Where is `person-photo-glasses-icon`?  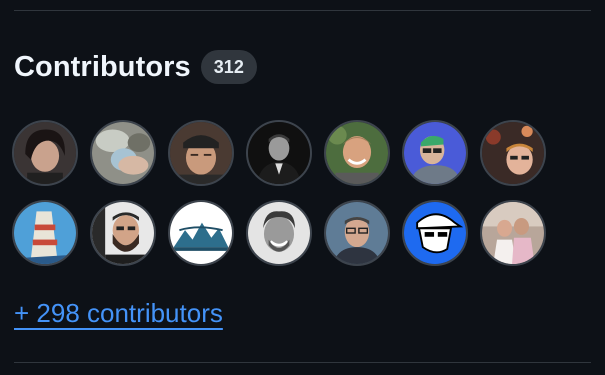 person-photo-glasses-icon is located at coordinates (357, 233).